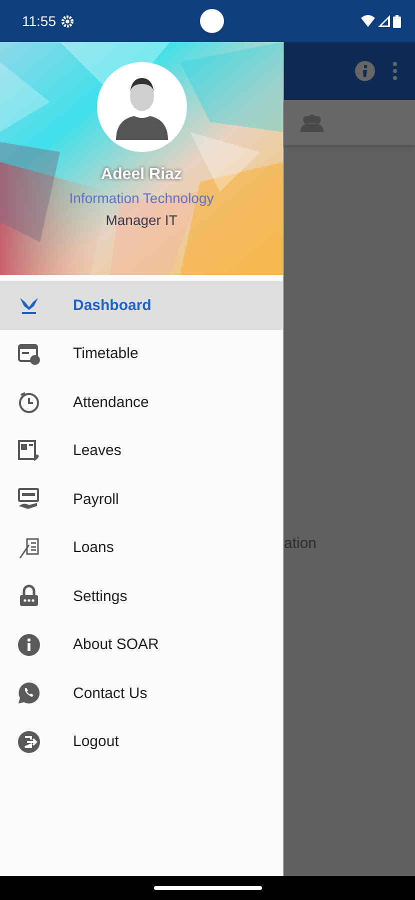 The image size is (415, 900). What do you see at coordinates (212, 21) in the screenshot?
I see `camera-cutout` at bounding box center [212, 21].